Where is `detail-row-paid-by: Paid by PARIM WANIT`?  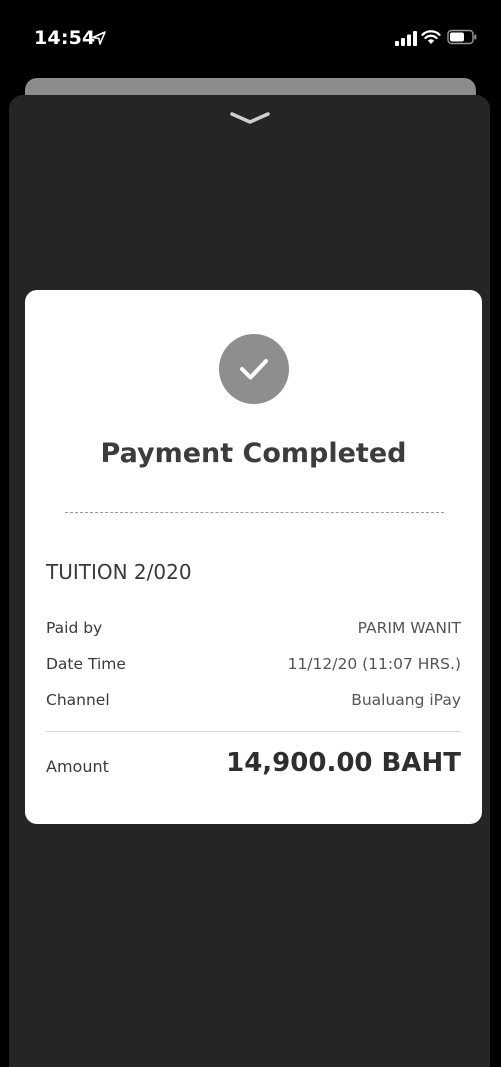 detail-row-paid-by: Paid by PARIM WANIT is located at coordinates (253, 630).